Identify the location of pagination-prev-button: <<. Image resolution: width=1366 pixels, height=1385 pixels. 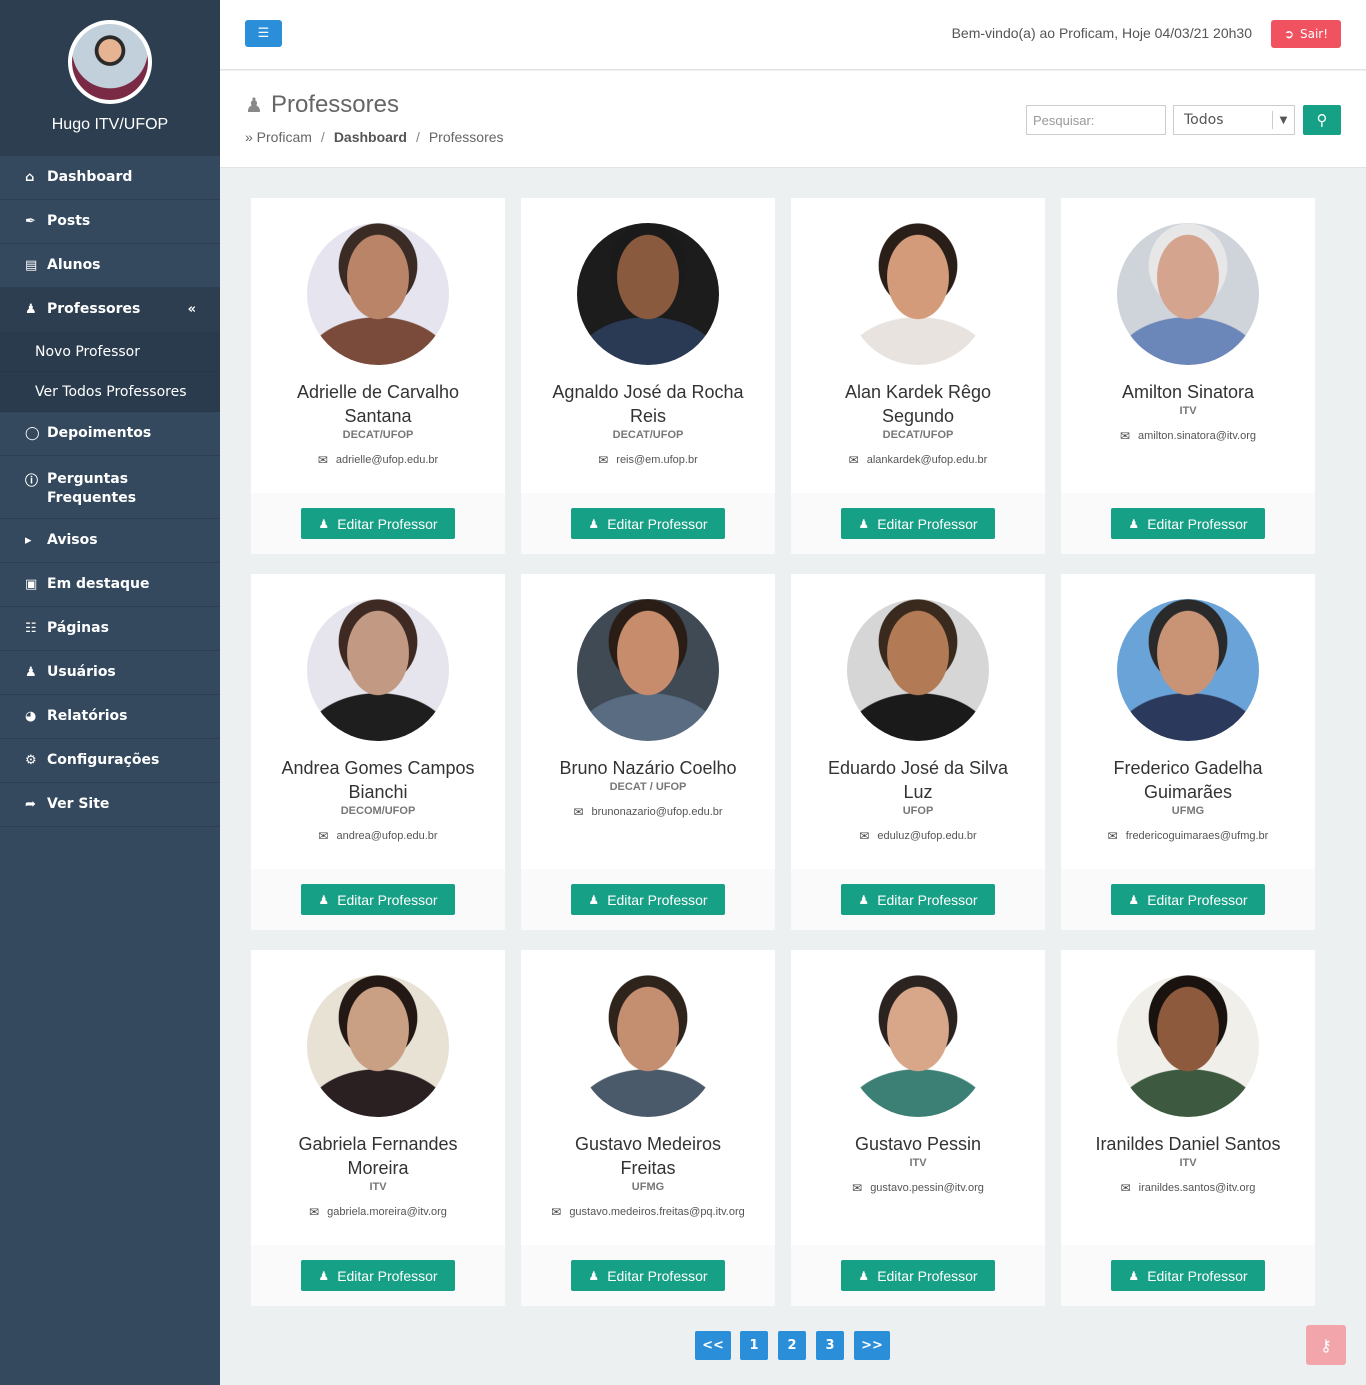
(713, 1345).